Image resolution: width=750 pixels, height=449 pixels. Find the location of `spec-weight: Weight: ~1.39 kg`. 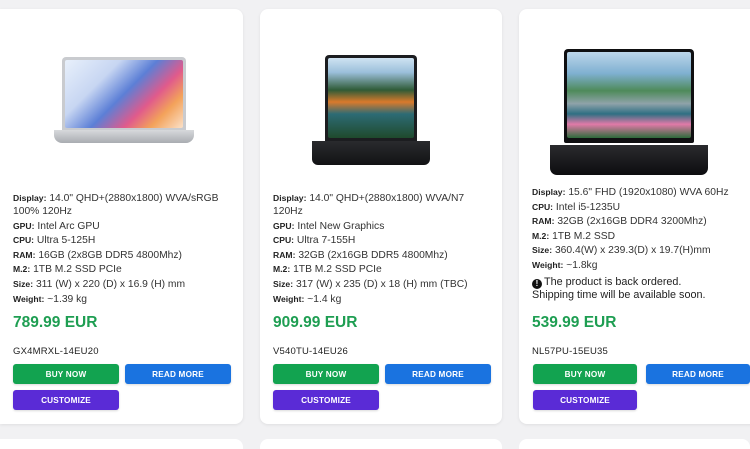

spec-weight: Weight: ~1.39 kg is located at coordinates (50, 299).